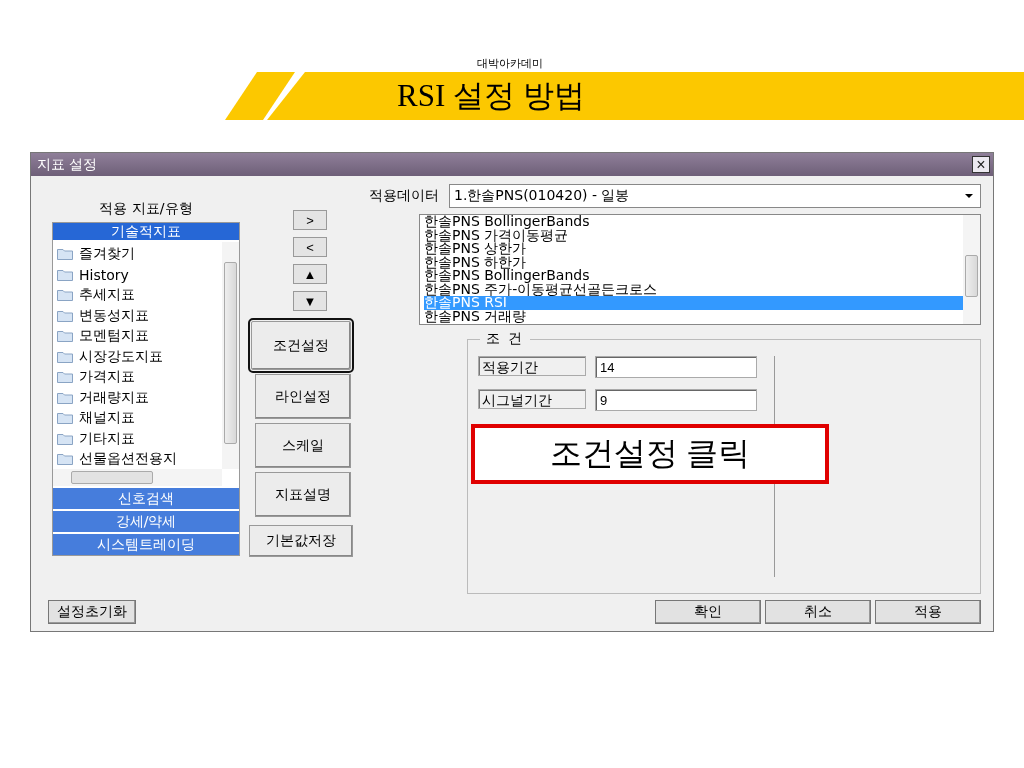 This screenshot has height=768, width=1024. What do you see at coordinates (107, 418) in the screenshot?
I see `tree-label: 채널지표` at bounding box center [107, 418].